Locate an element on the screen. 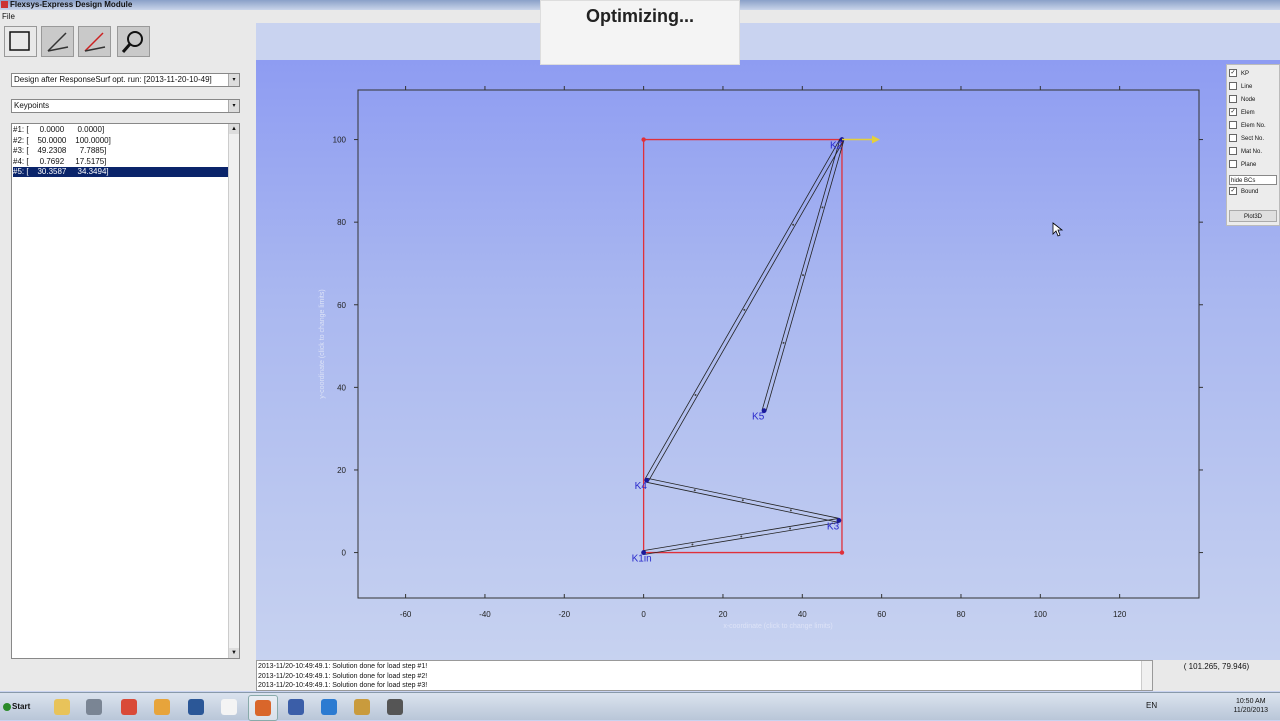 The width and height of the screenshot is (1280, 721). keypoint-label: K2 is located at coordinates (836, 146).